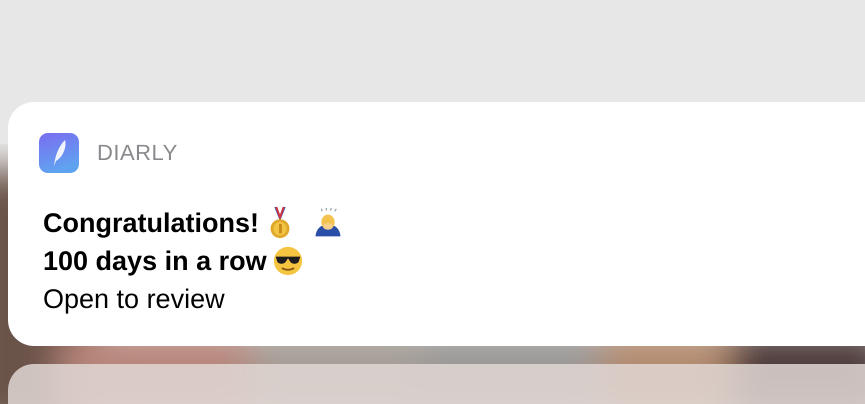 Image resolution: width=865 pixels, height=404 pixels. Describe the element at coordinates (155, 261) in the screenshot. I see `notification-subtitle: 100 days in a row` at that location.